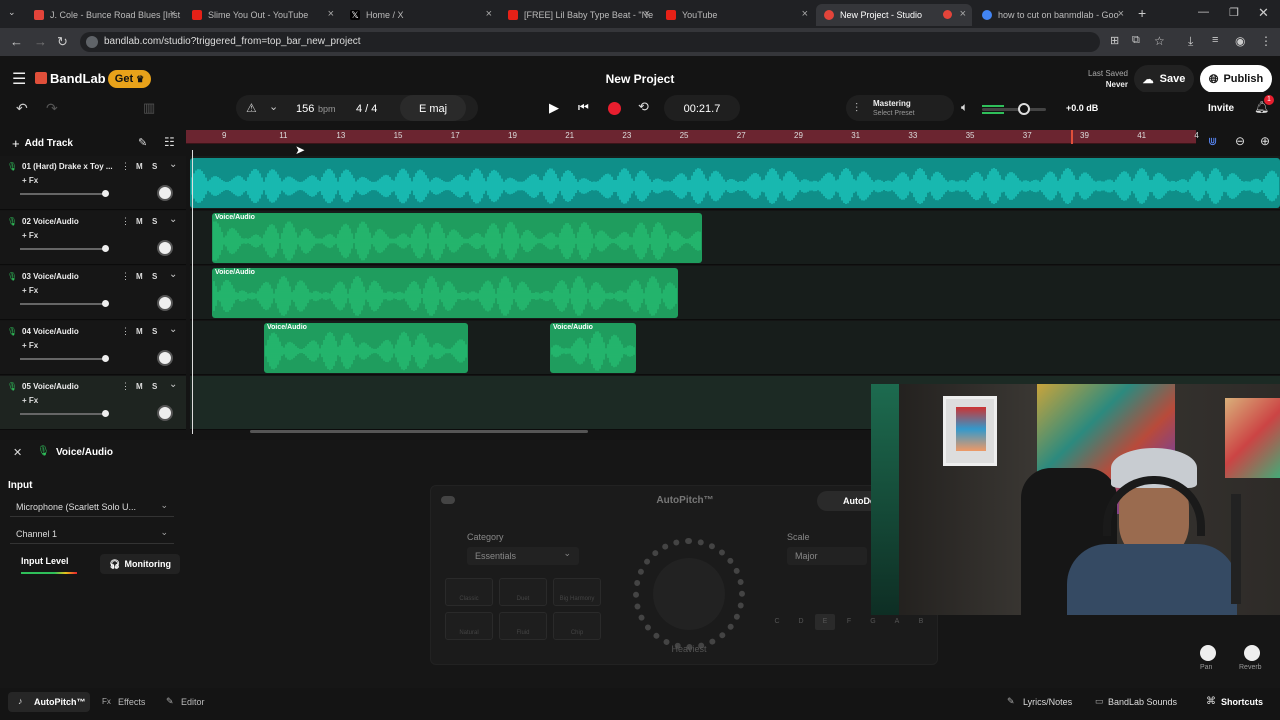  Describe the element at coordinates (1142, 13) in the screenshot. I see `new-tab-button: +` at that location.